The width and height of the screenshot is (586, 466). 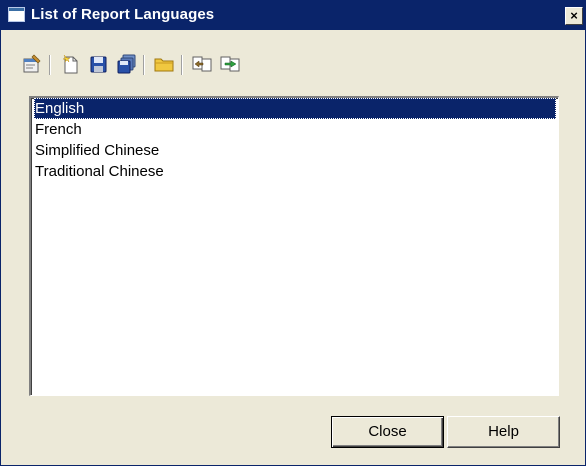 What do you see at coordinates (295, 150) in the screenshot?
I see `list-item: Simplified Chinese` at bounding box center [295, 150].